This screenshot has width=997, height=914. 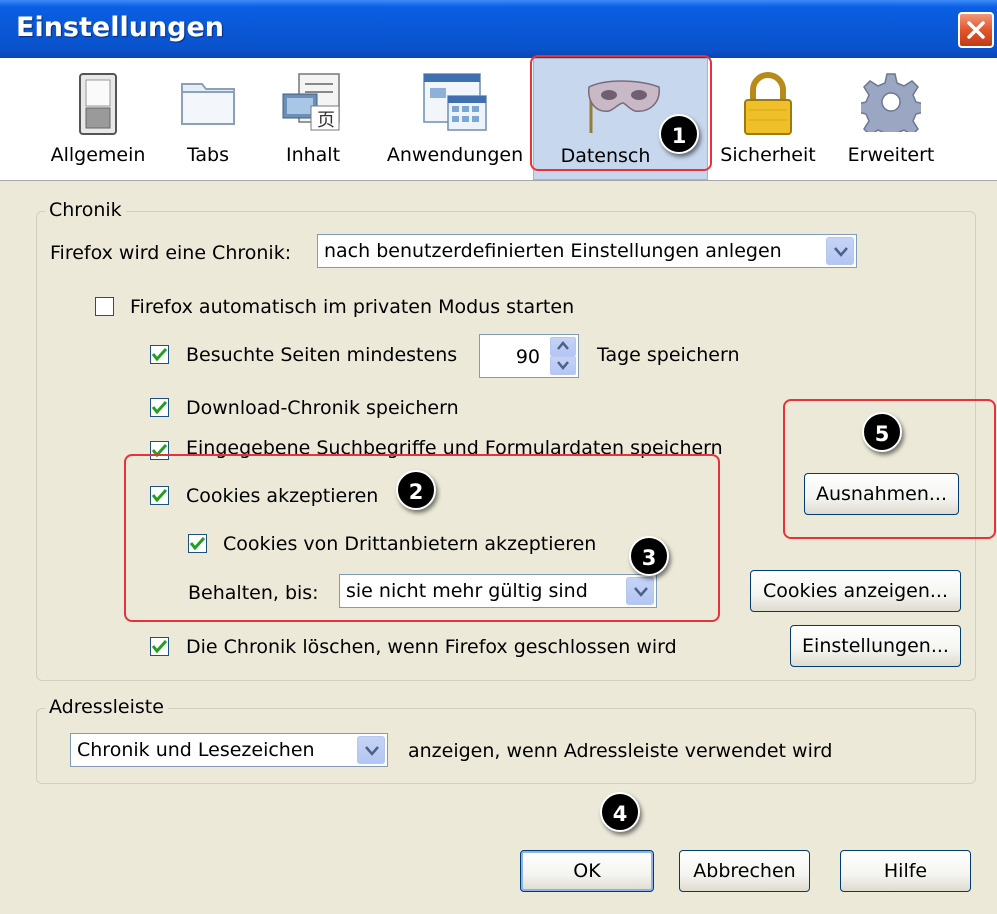 I want to click on content-icon: 页, so click(x=311, y=102).